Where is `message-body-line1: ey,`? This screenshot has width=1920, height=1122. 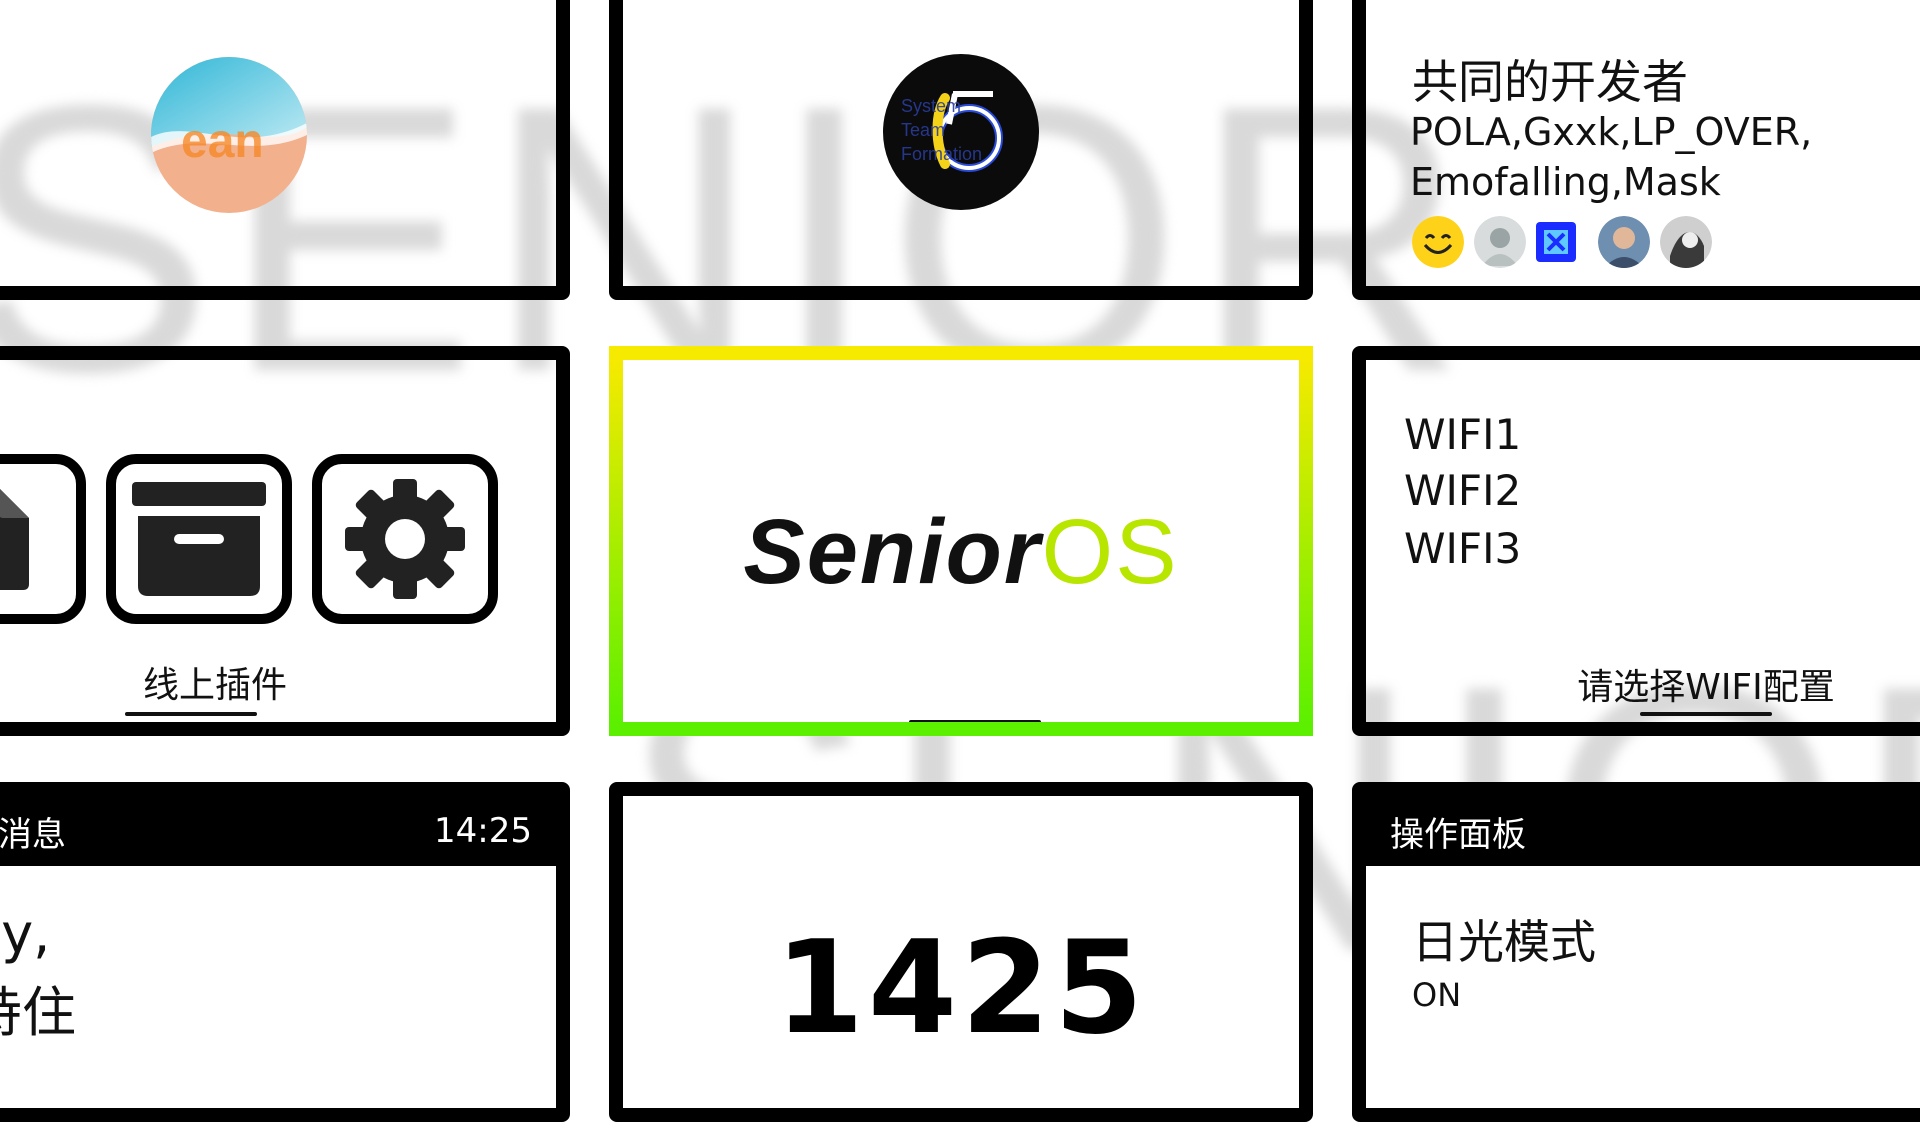
message-body-line1: ey, is located at coordinates (25, 933).